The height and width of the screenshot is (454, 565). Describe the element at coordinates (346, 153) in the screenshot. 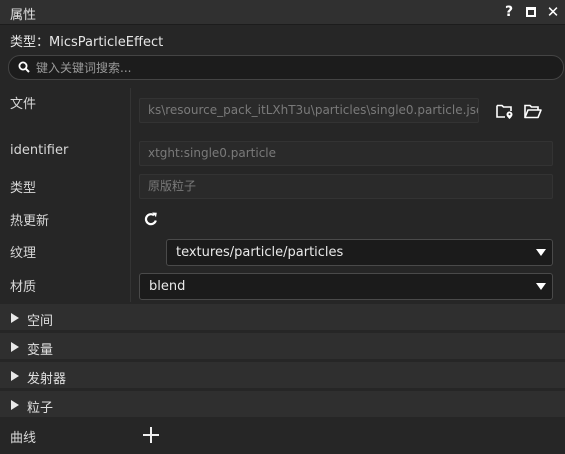

I see `identifier-field: xtght:single0.particle` at that location.